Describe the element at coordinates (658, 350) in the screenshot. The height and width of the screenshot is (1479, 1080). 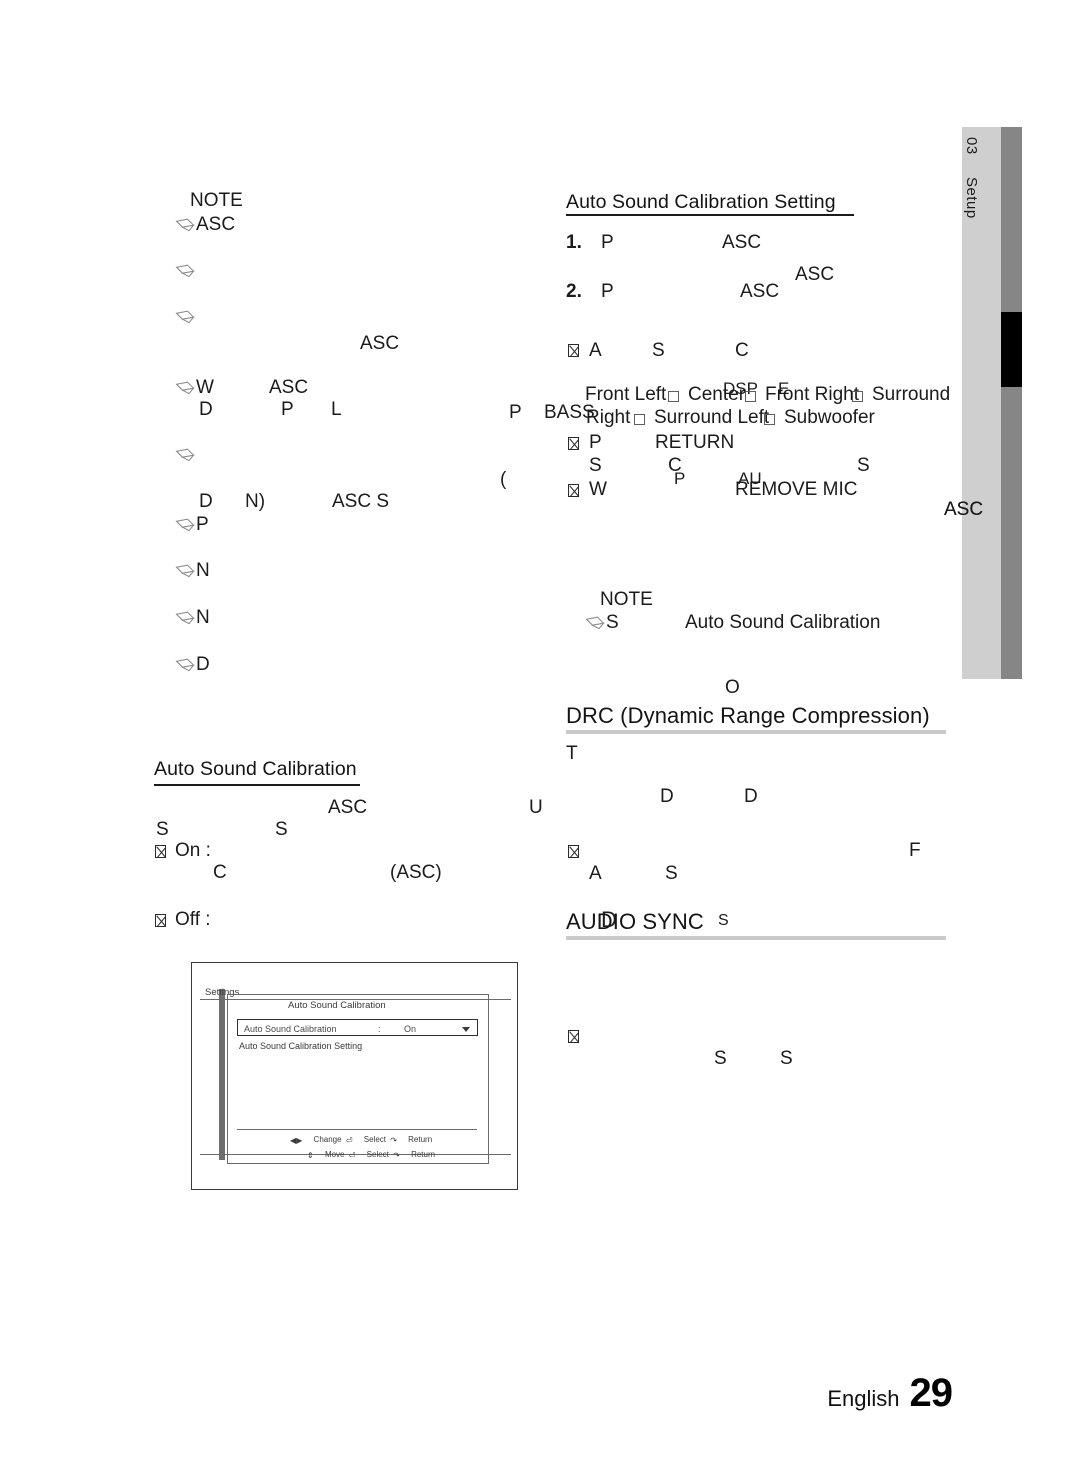
I see `setting-bullet-1-fragment-s: S` at that location.